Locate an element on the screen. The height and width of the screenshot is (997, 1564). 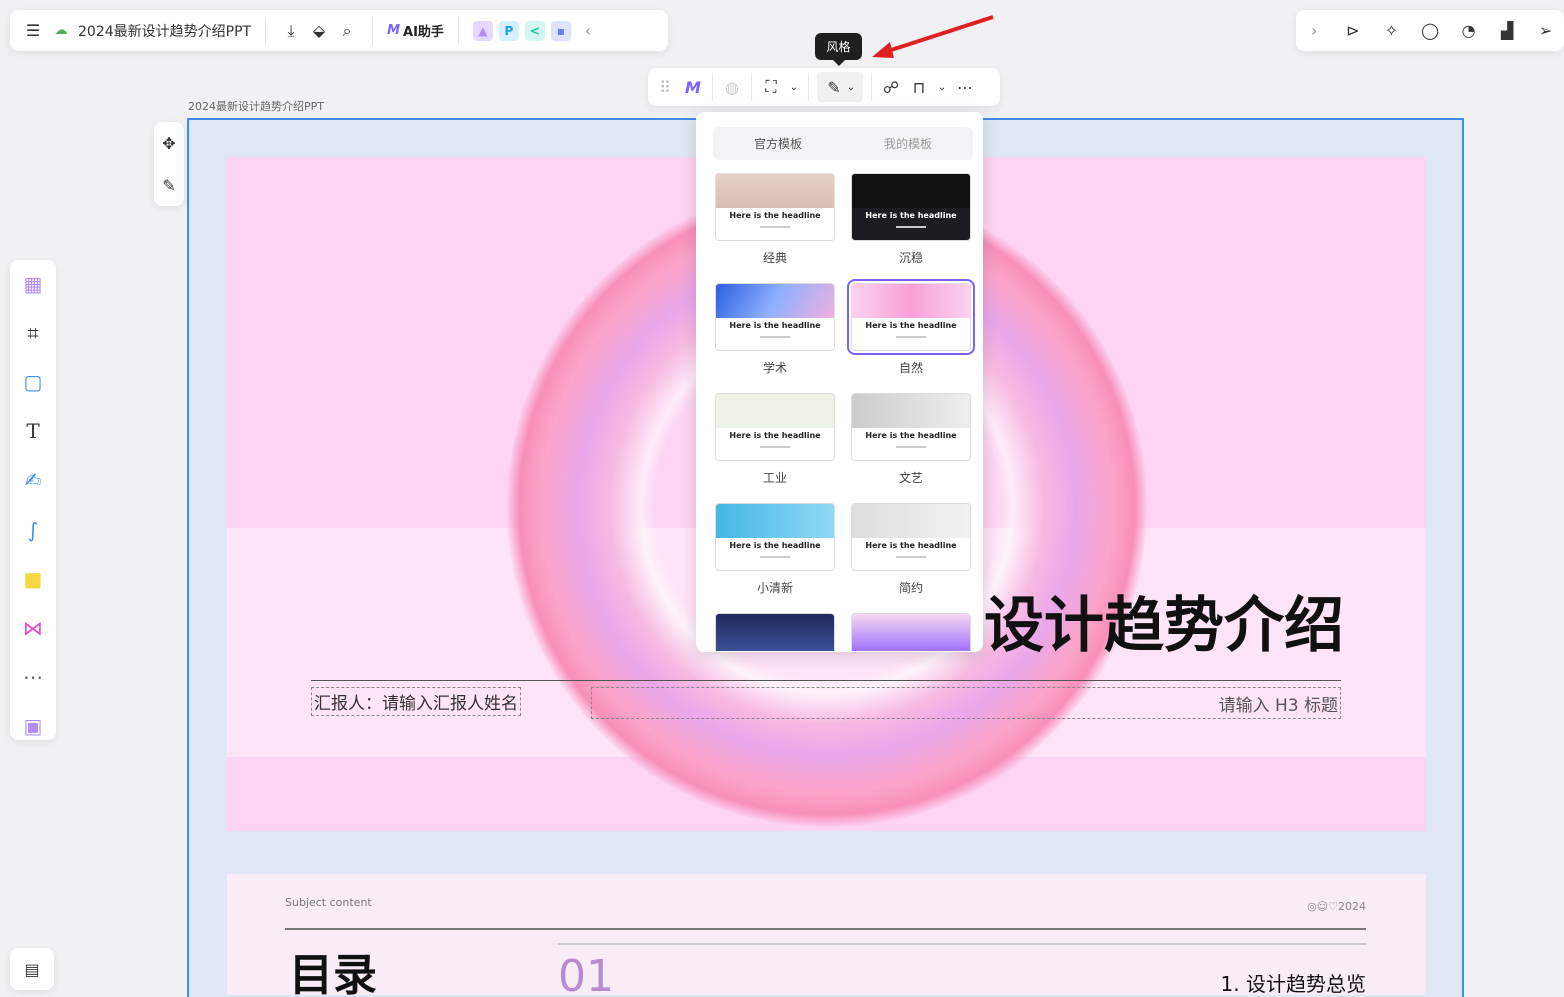
left-toolbar: ▦ ⌗ ▢ T ✍ ∫ ■ ⋈ ⋯ ▣ is located at coordinates (33, 500).